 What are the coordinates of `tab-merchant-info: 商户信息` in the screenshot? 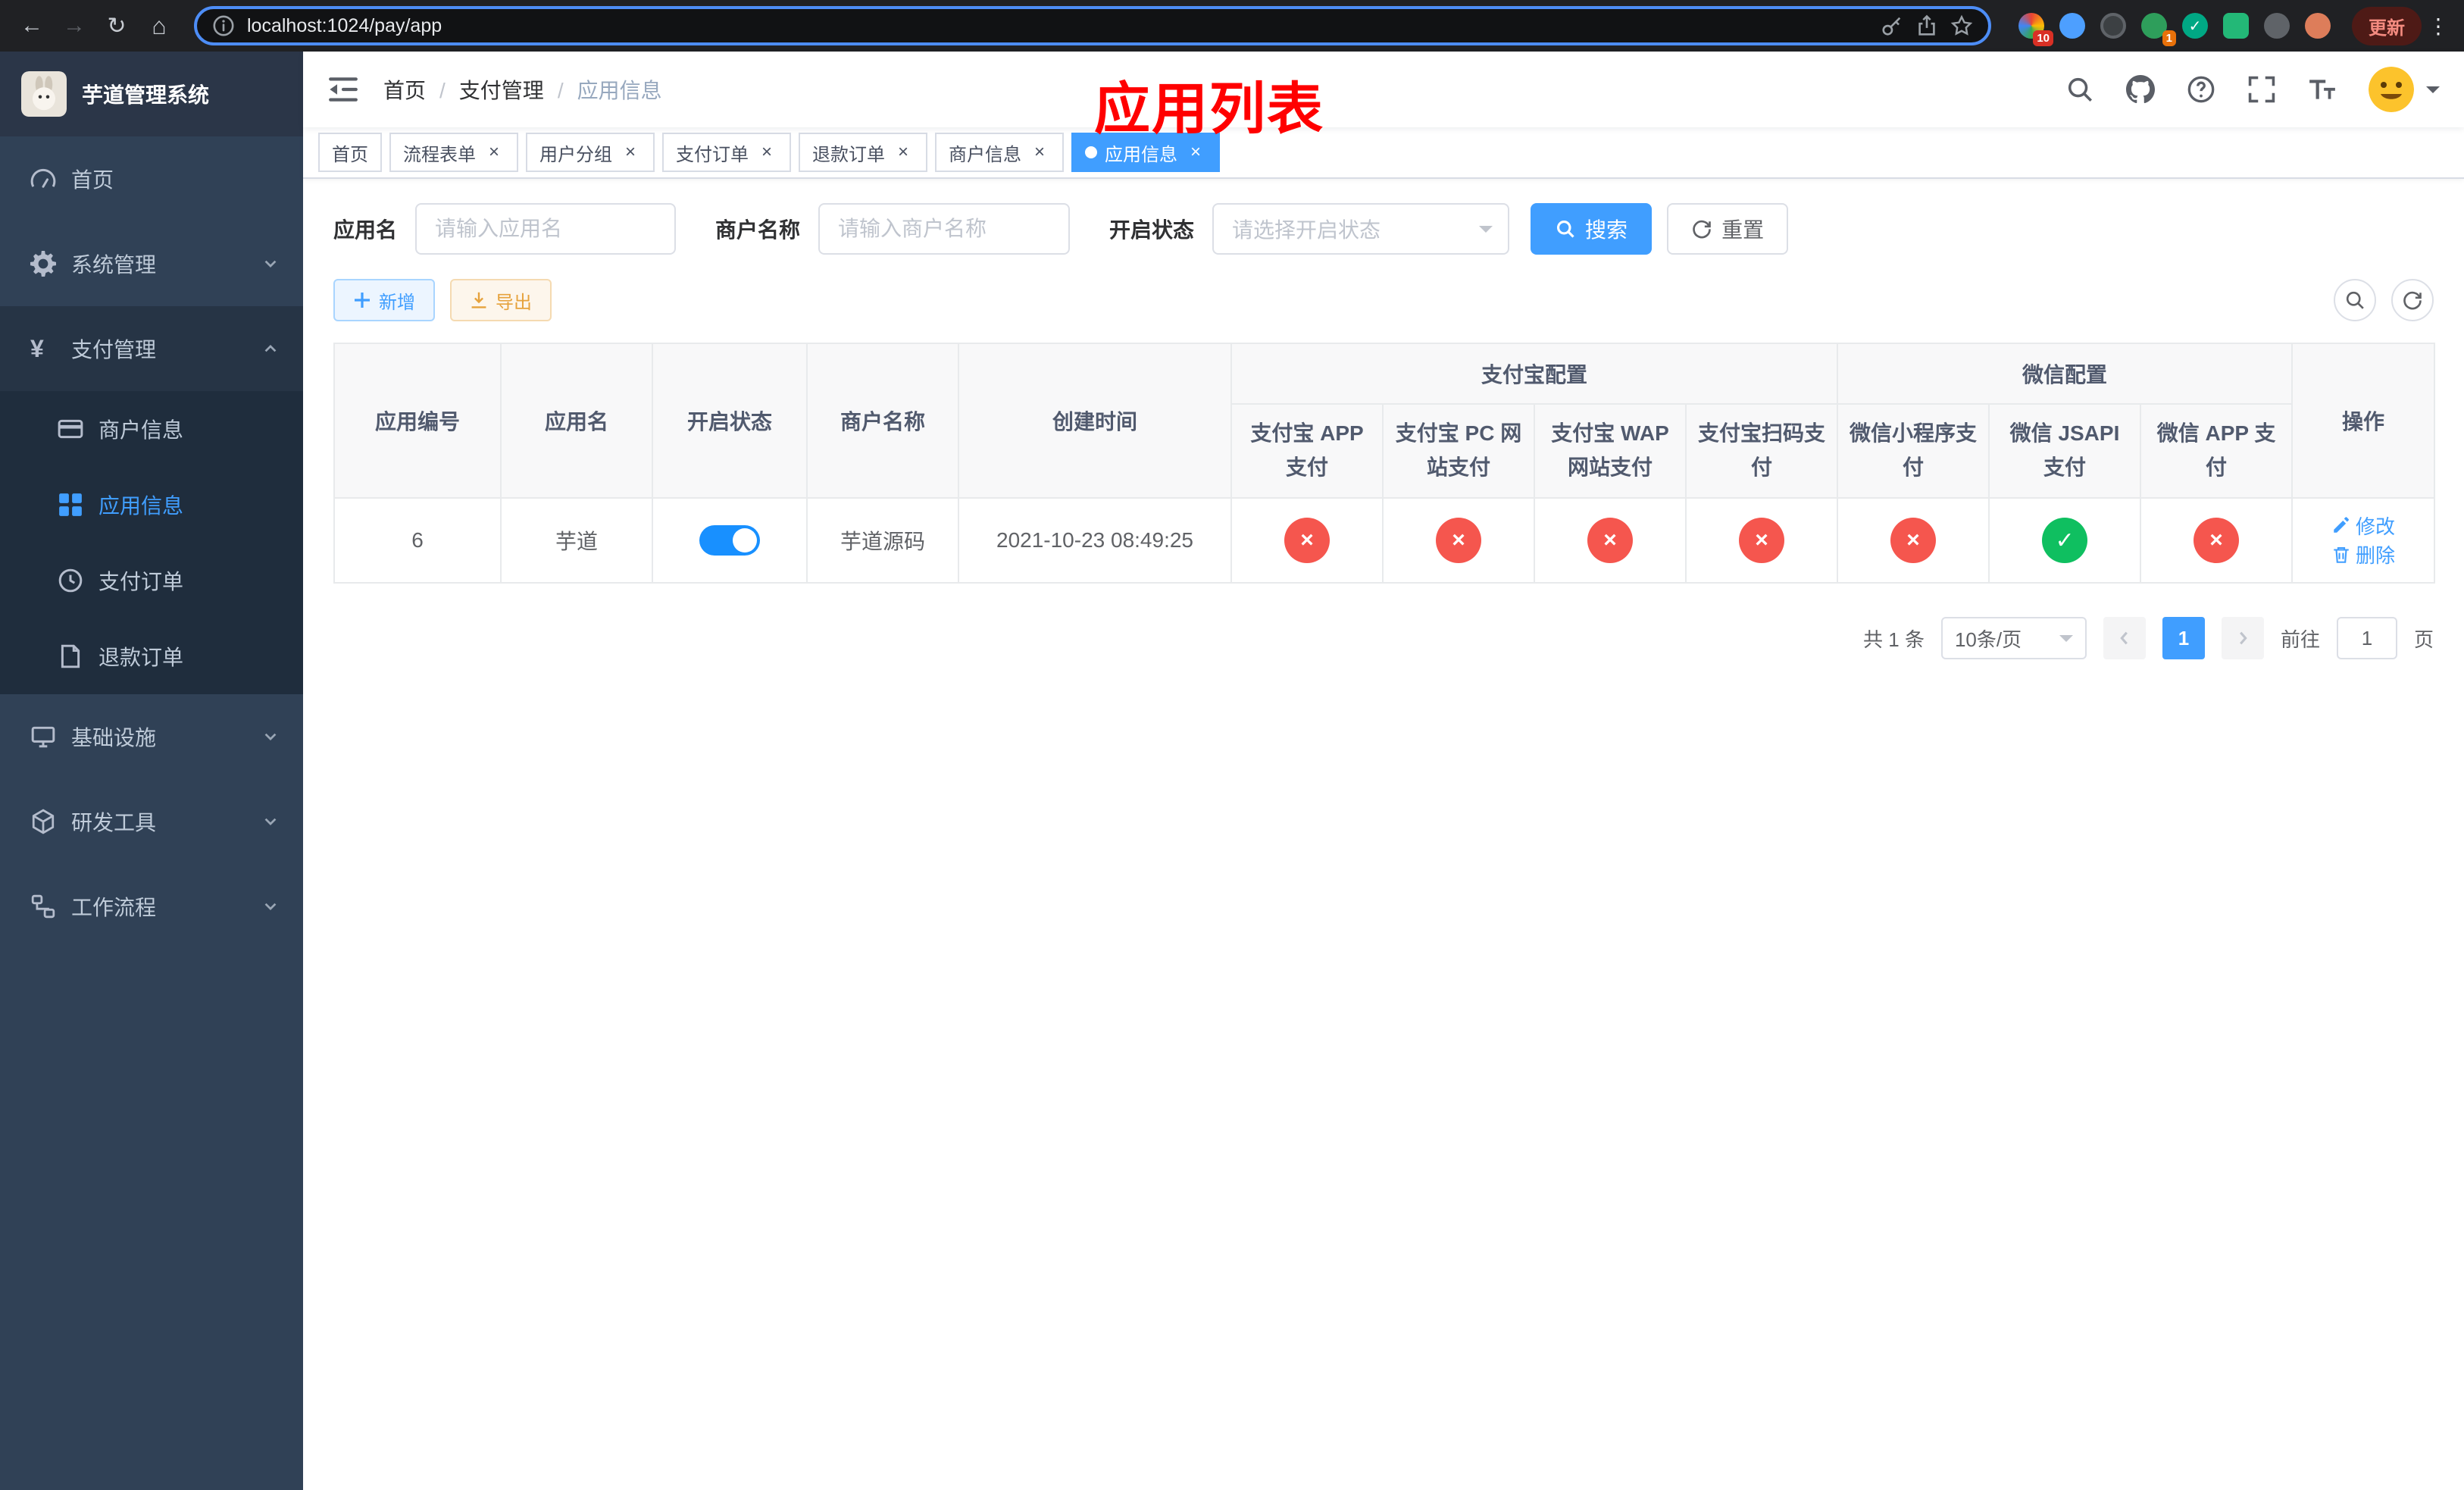 It's located at (999, 152).